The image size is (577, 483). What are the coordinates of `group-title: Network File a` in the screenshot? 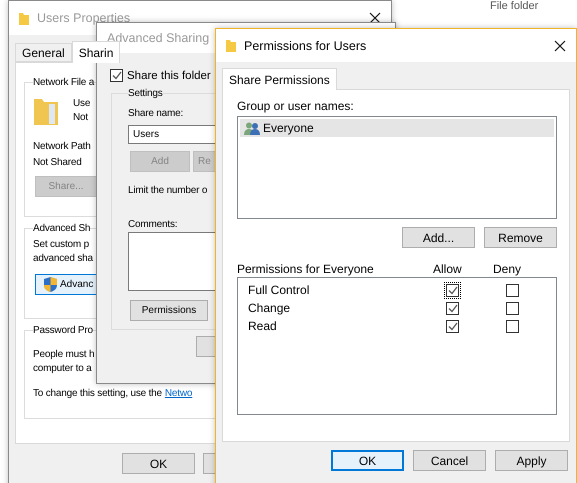 It's located at (63, 82).